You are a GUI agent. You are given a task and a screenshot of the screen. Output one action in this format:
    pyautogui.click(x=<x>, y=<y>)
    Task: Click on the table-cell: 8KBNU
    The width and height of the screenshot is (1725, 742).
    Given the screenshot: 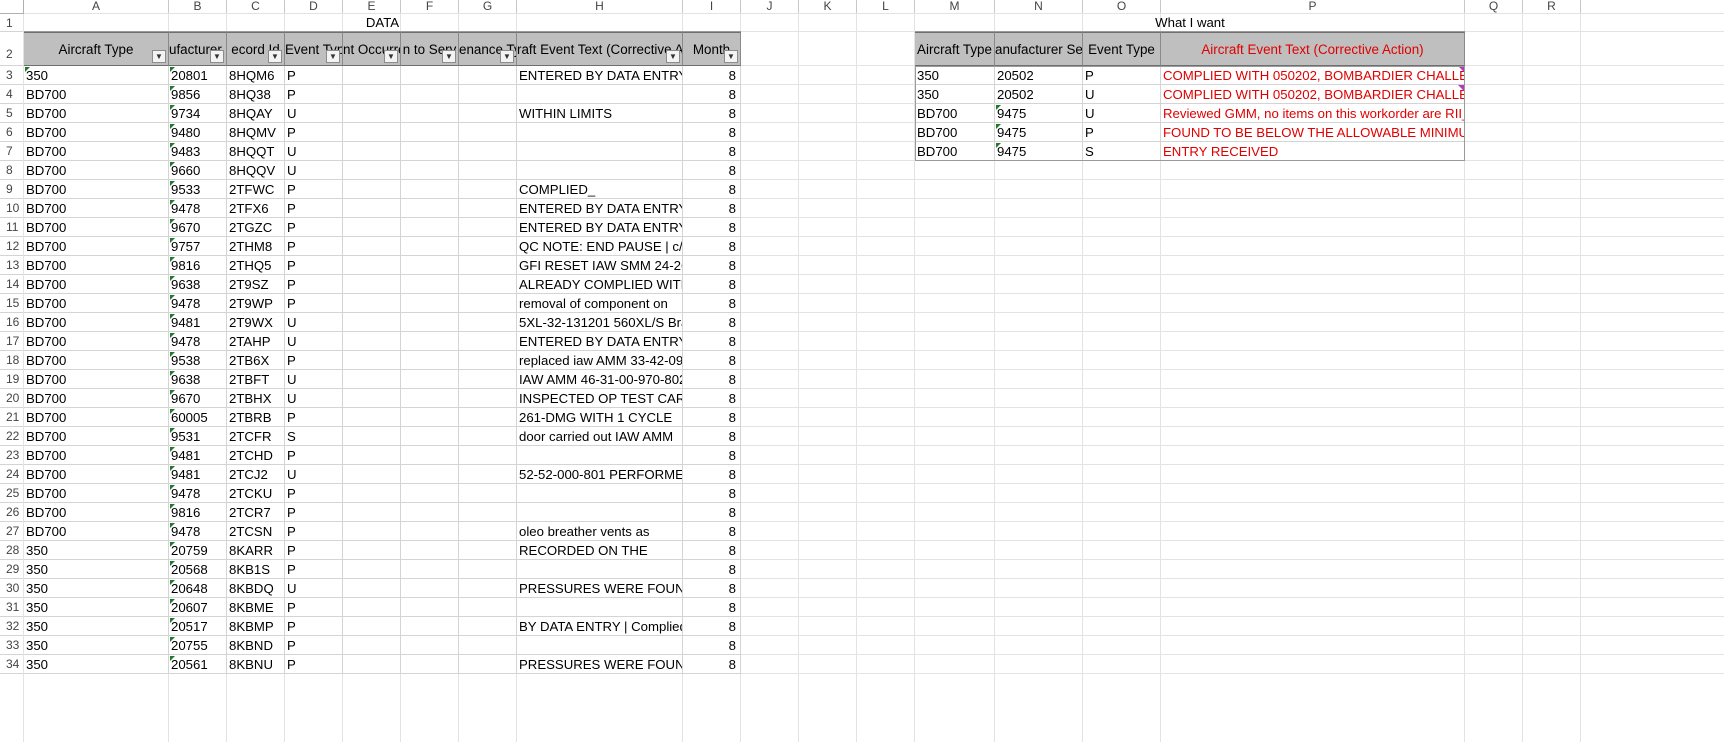 What is the action you would take?
    pyautogui.click(x=256, y=664)
    